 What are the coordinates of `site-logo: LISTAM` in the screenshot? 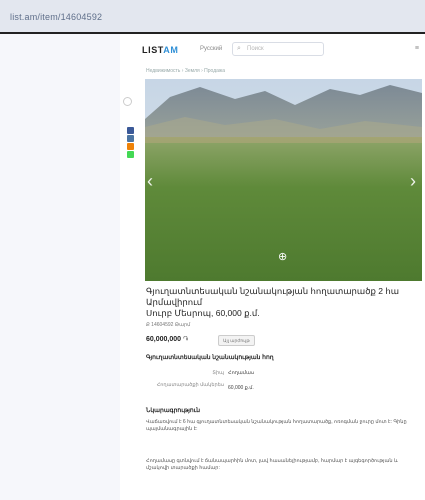 It's located at (160, 50).